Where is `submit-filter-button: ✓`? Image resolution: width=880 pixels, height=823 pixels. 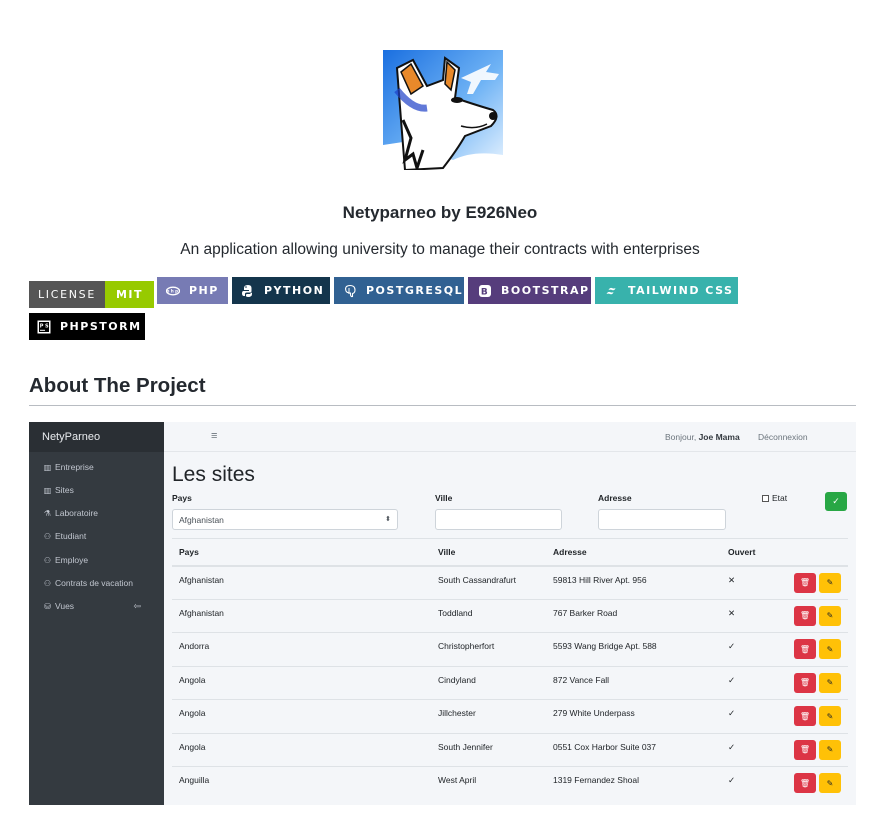
submit-filter-button: ✓ is located at coordinates (836, 501).